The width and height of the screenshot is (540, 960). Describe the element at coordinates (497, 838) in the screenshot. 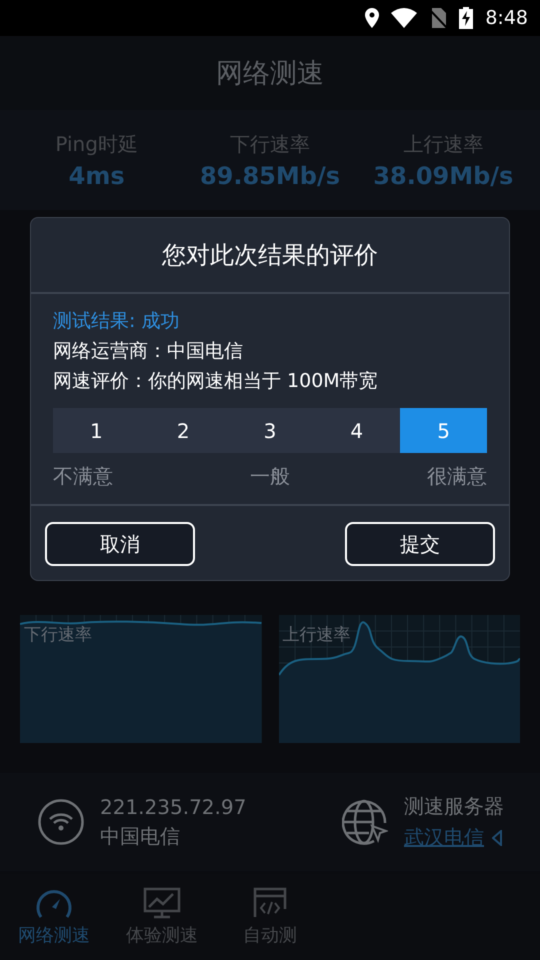

I see `caret-icon` at that location.